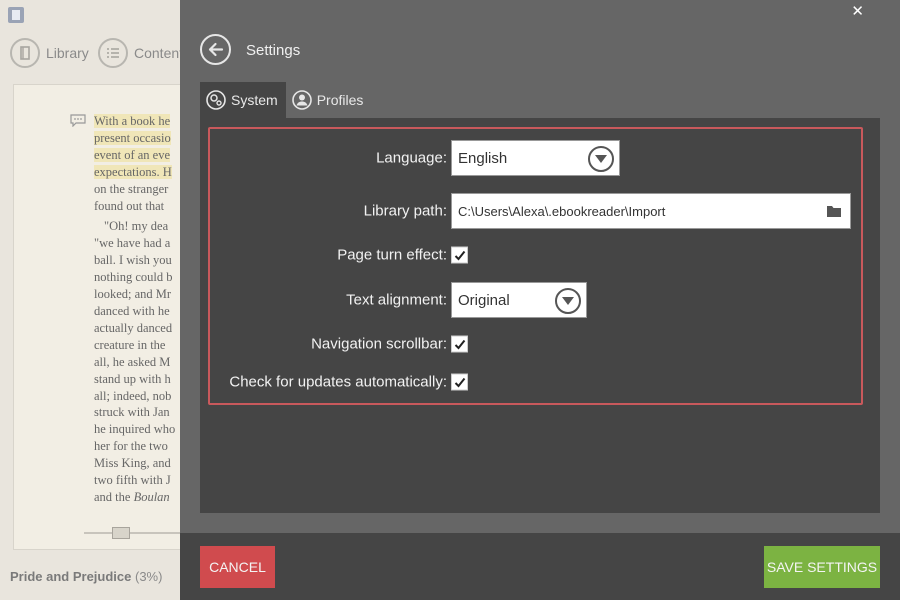 This screenshot has width=900, height=600. Describe the element at coordinates (535, 255) in the screenshot. I see `page-turn-row: Page turn effect:` at that location.